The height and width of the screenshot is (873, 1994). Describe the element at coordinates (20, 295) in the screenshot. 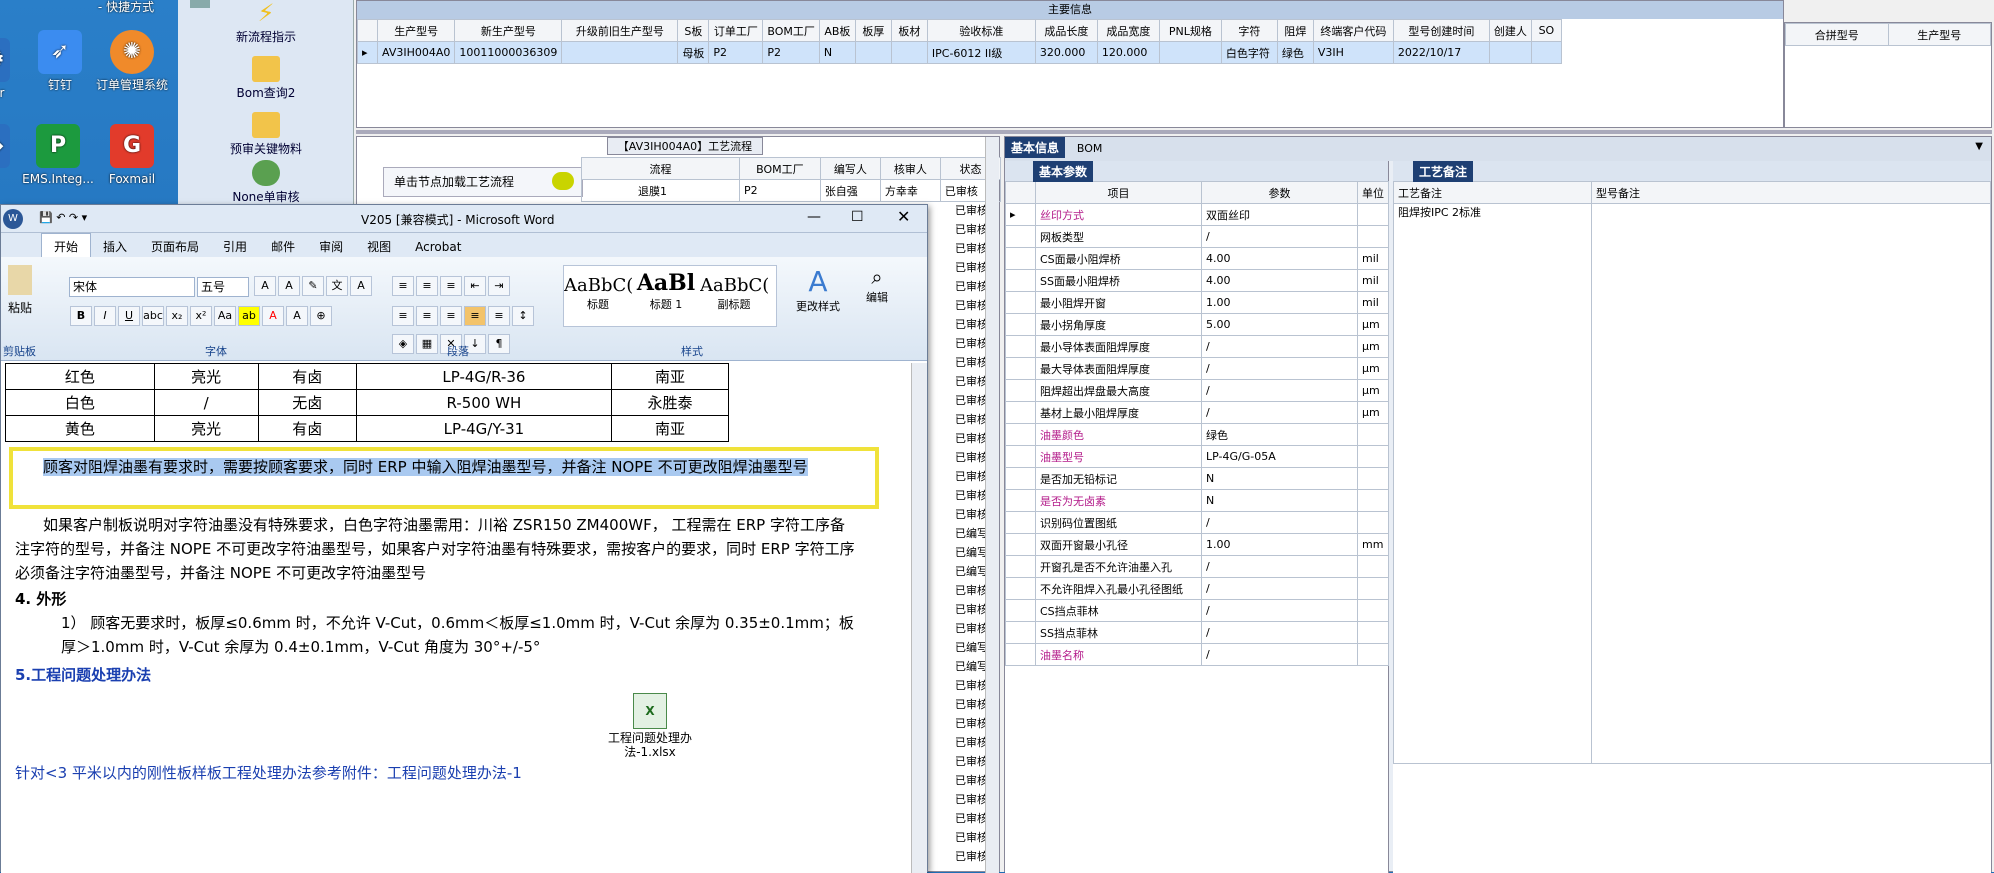

I see `paste-button: 粘贴` at that location.